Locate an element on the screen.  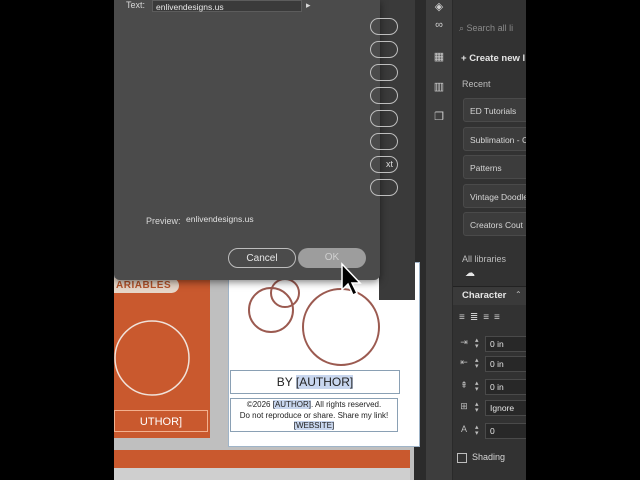
space-before-row: ⇞ ▴ ▾ 0 in is located at coordinates (491, 387).